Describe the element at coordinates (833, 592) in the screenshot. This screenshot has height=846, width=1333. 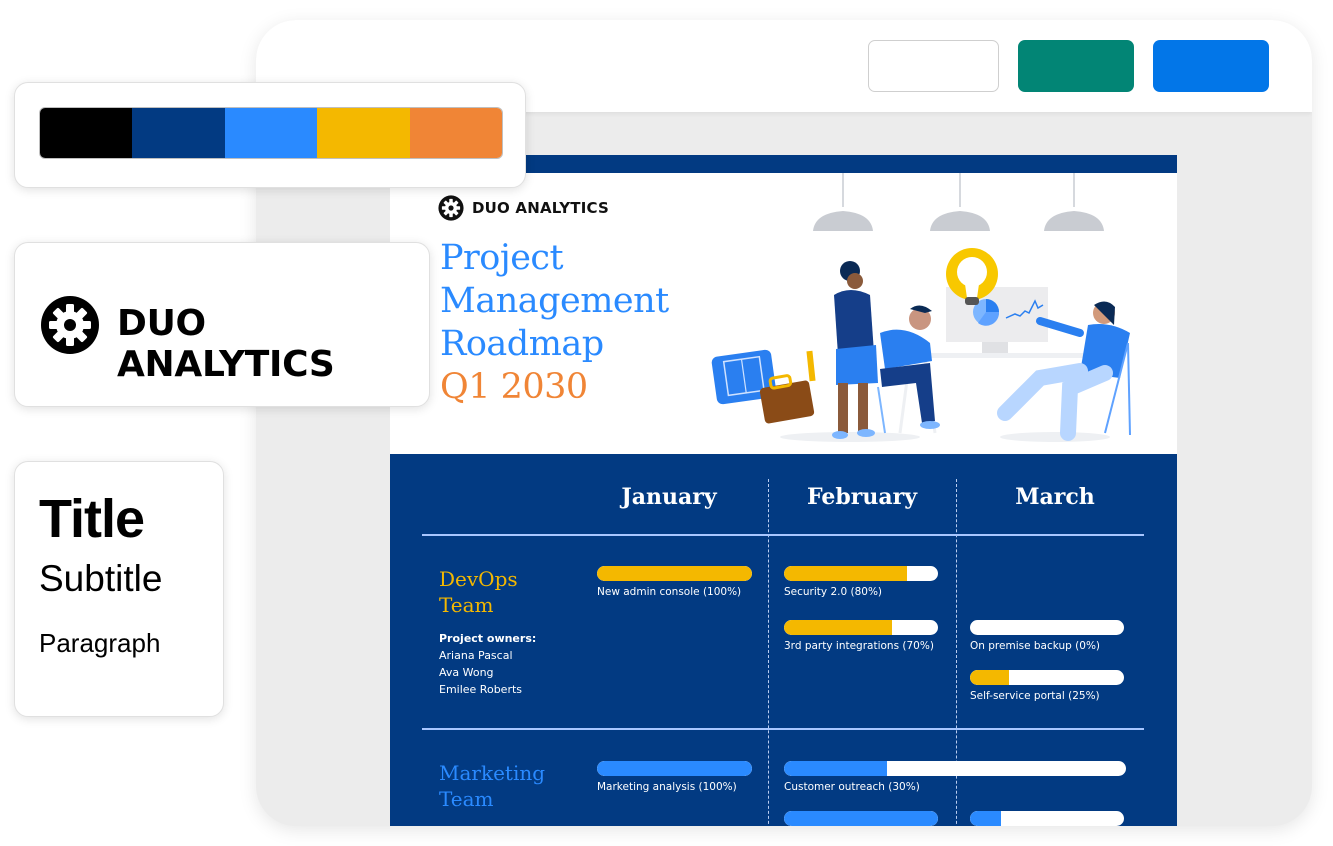
I see `task-label: Security 2.0 (80%)` at that location.